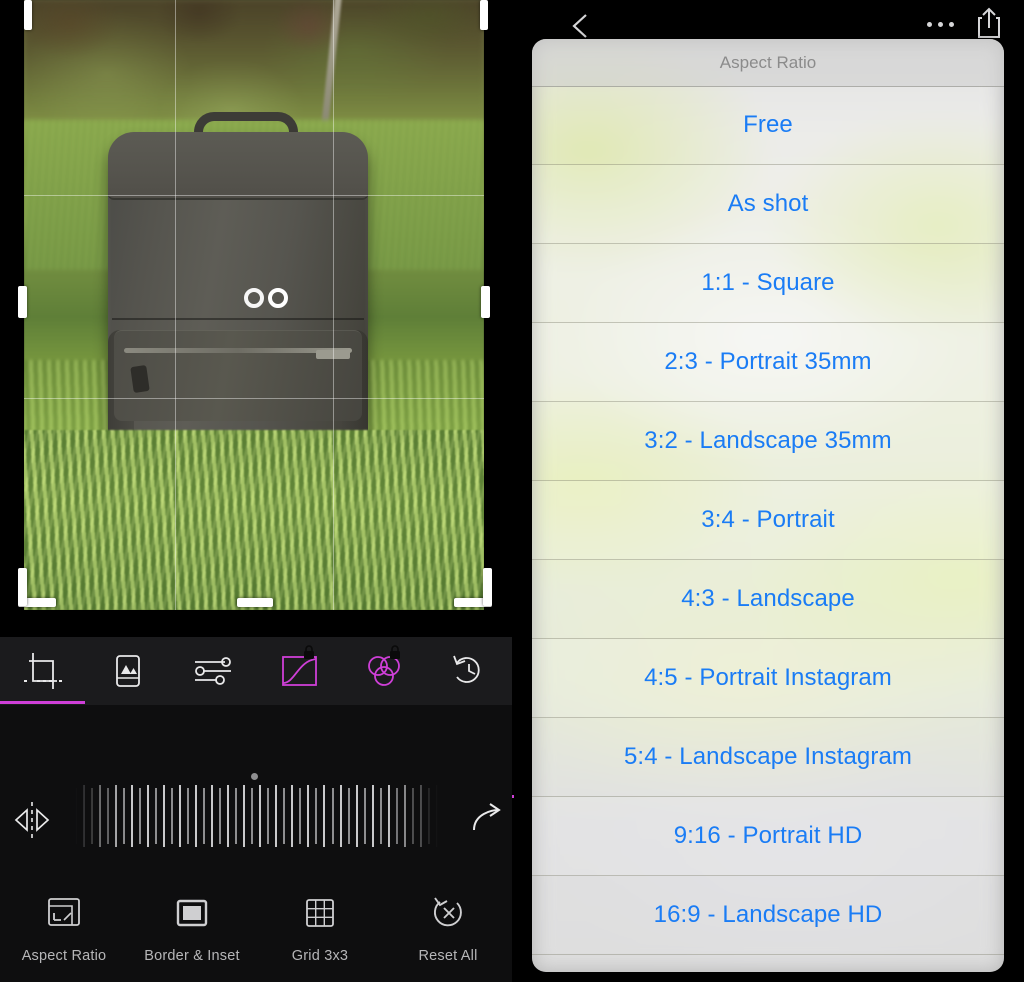  I want to click on option-label: Reset All, so click(448, 956).